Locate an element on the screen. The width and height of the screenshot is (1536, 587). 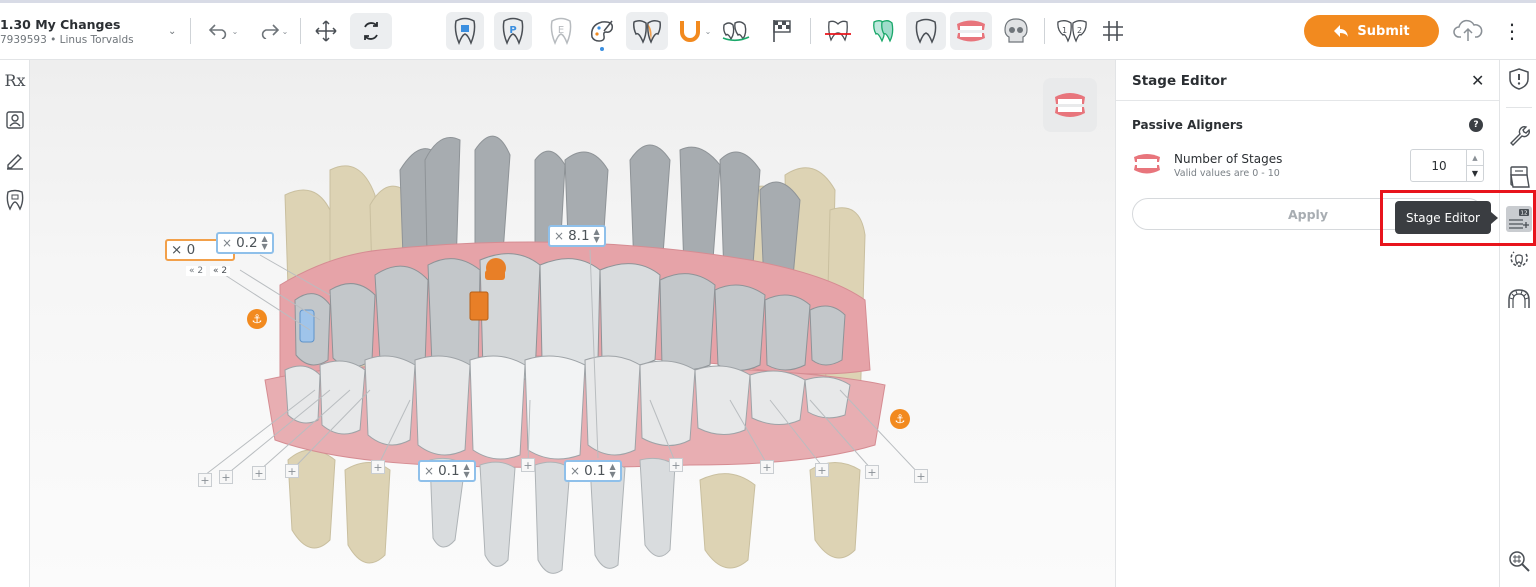
timeline-button is located at coordinates (1519, 259).